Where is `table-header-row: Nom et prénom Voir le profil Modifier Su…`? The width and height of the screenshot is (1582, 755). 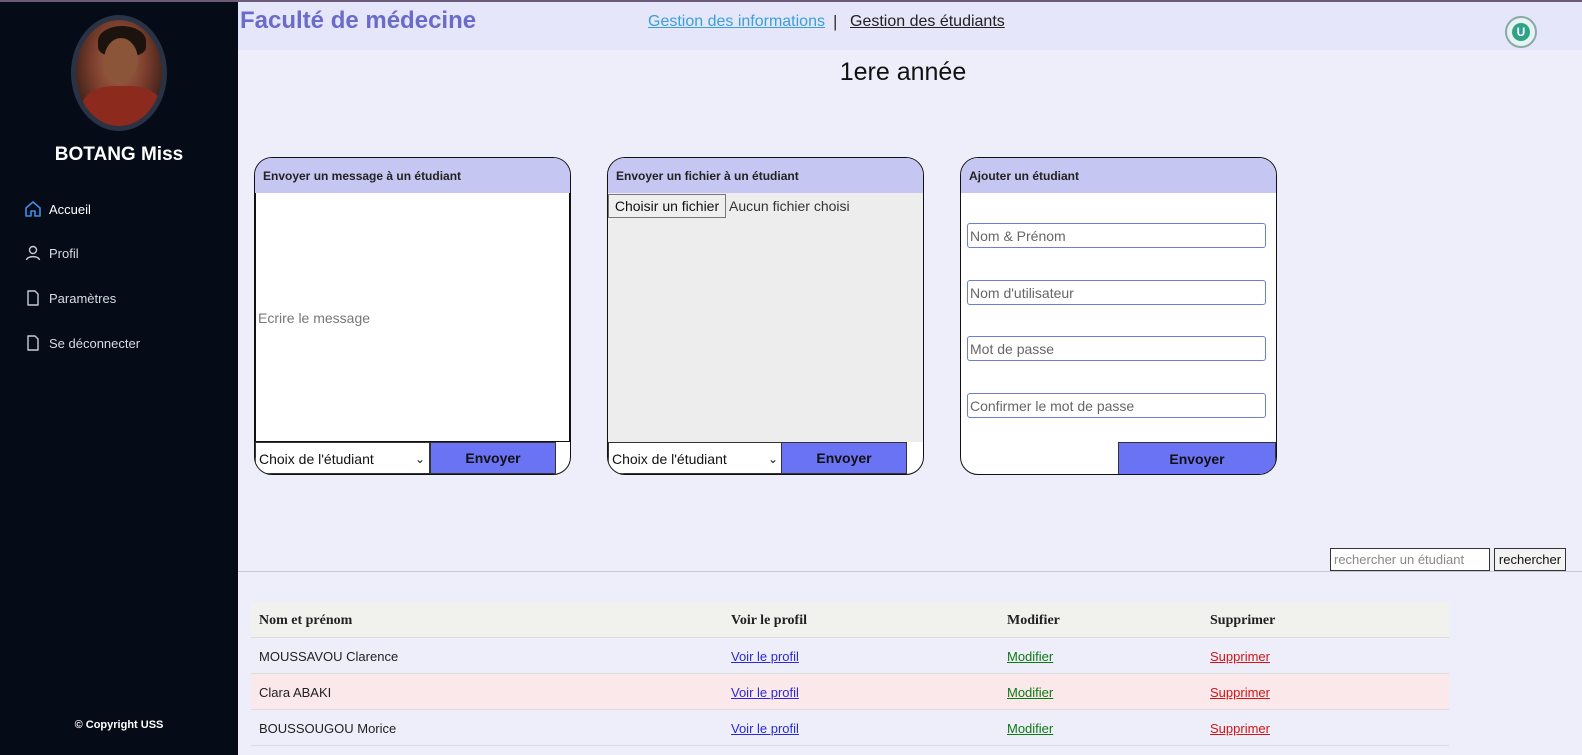 table-header-row: Nom et prénom Voir le profil Modifier Su… is located at coordinates (850, 620).